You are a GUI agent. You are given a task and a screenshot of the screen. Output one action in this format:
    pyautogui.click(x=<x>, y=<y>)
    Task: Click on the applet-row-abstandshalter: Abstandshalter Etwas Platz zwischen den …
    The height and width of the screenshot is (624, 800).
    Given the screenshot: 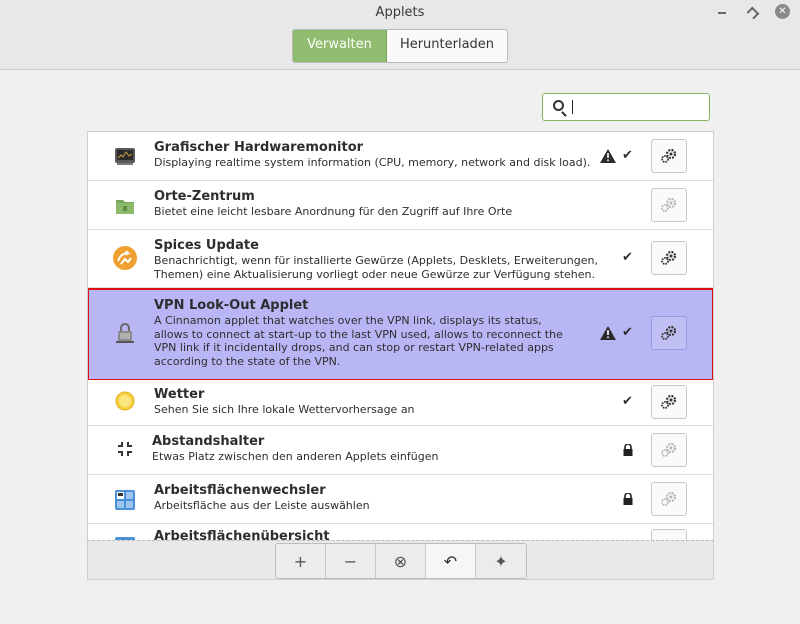 What is the action you would take?
    pyautogui.click(x=400, y=450)
    